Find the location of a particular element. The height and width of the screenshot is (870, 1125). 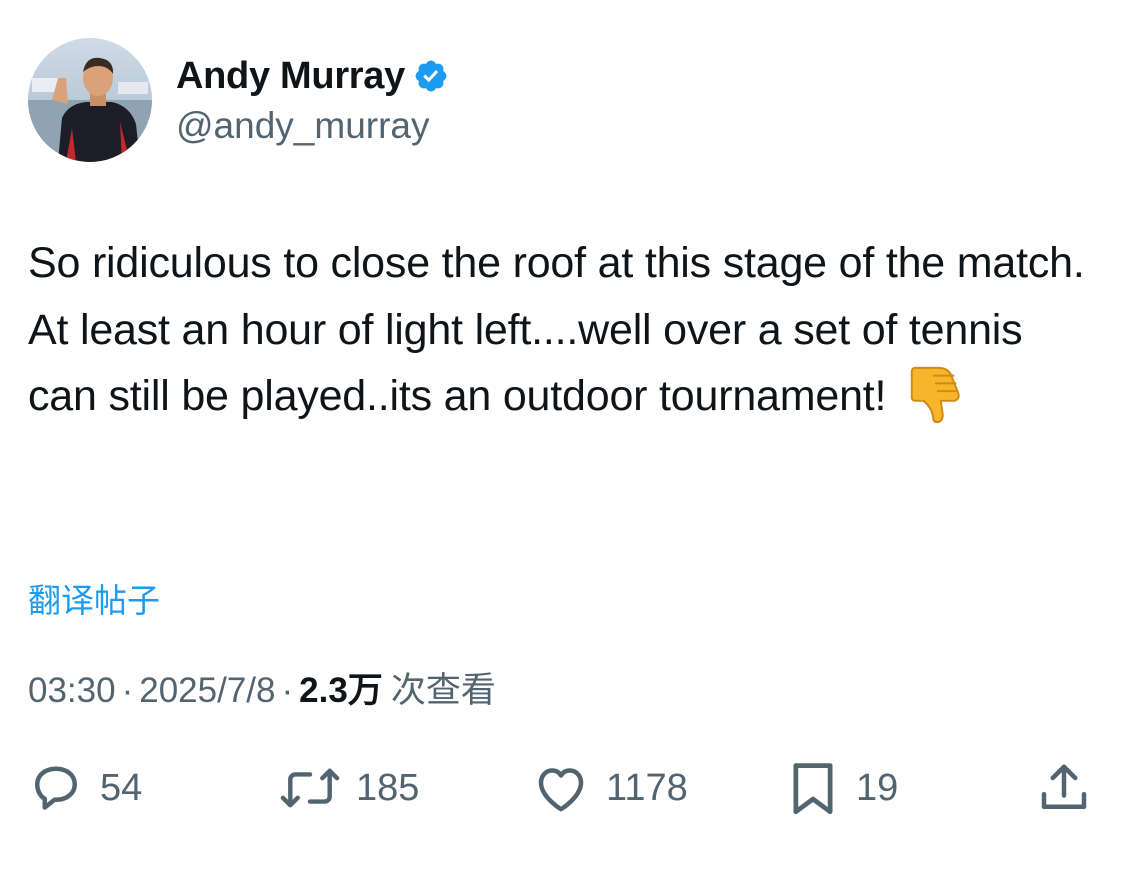

reply-button: 54 is located at coordinates (84, 788).